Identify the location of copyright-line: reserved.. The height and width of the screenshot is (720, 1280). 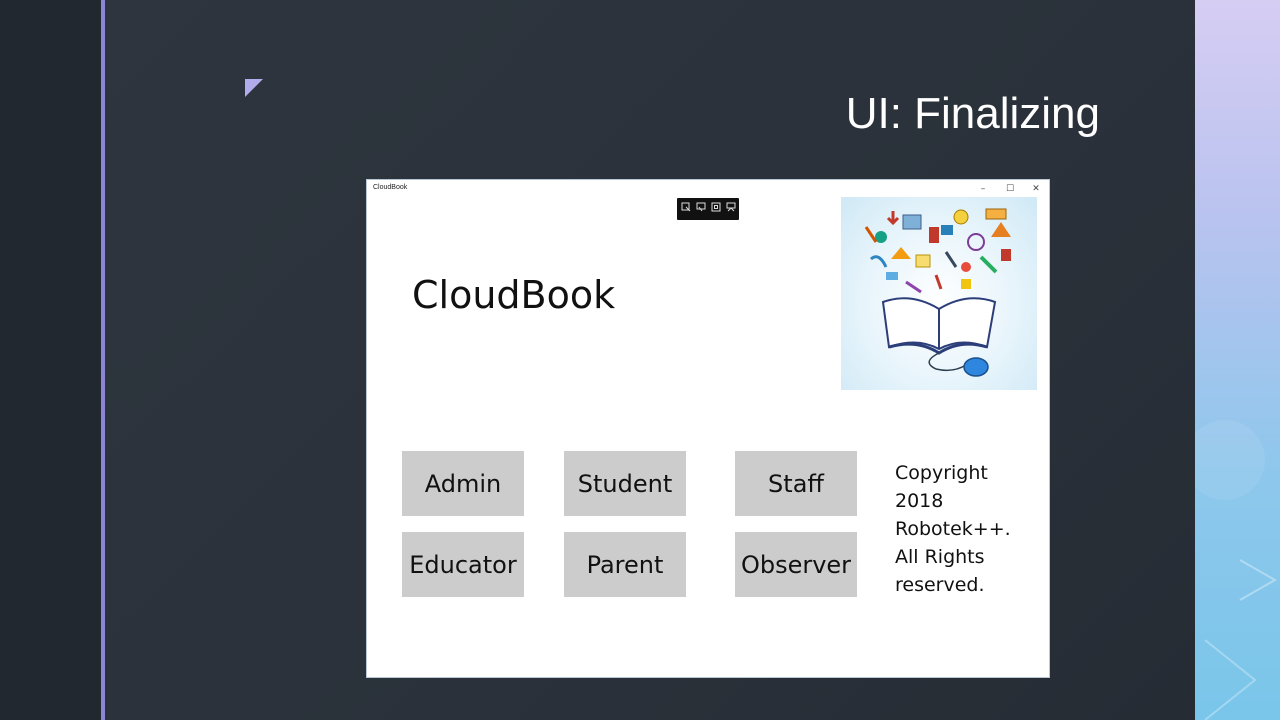
(940, 585).